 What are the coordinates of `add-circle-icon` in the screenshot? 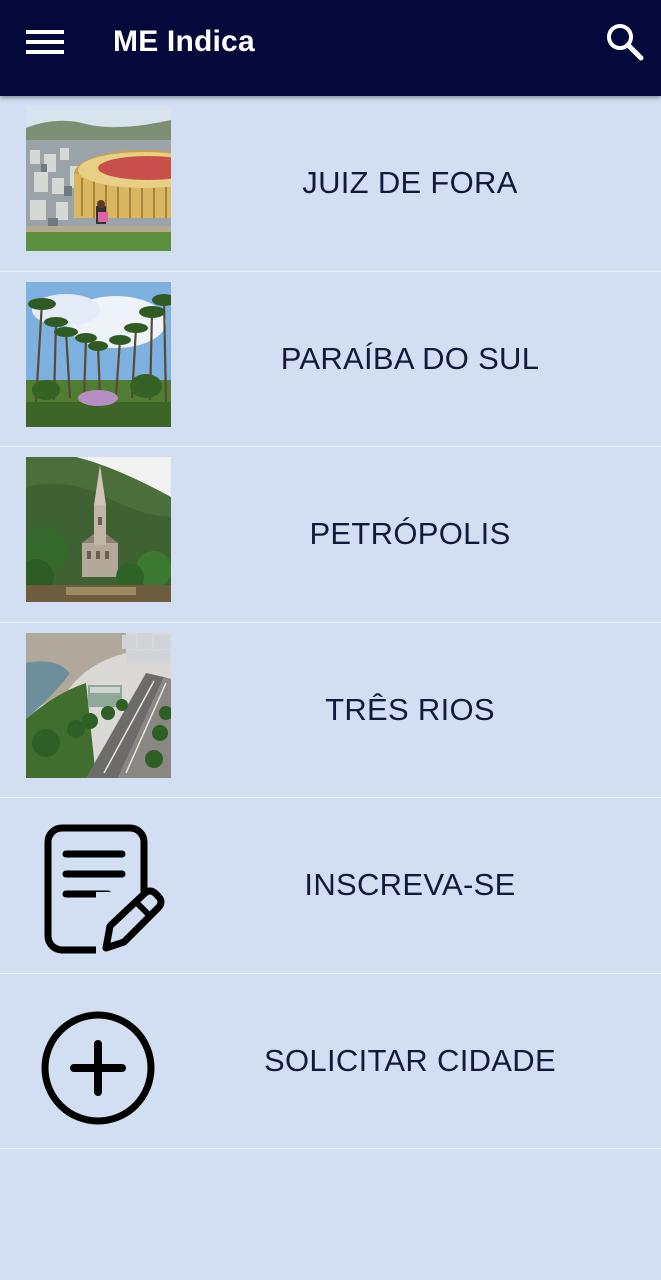 It's located at (98, 1061).